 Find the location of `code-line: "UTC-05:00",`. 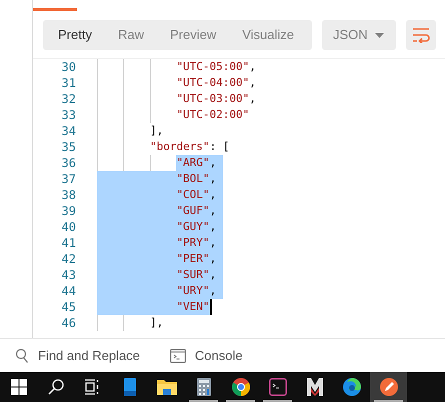

code-line: "UTC-05:00", is located at coordinates (216, 67).